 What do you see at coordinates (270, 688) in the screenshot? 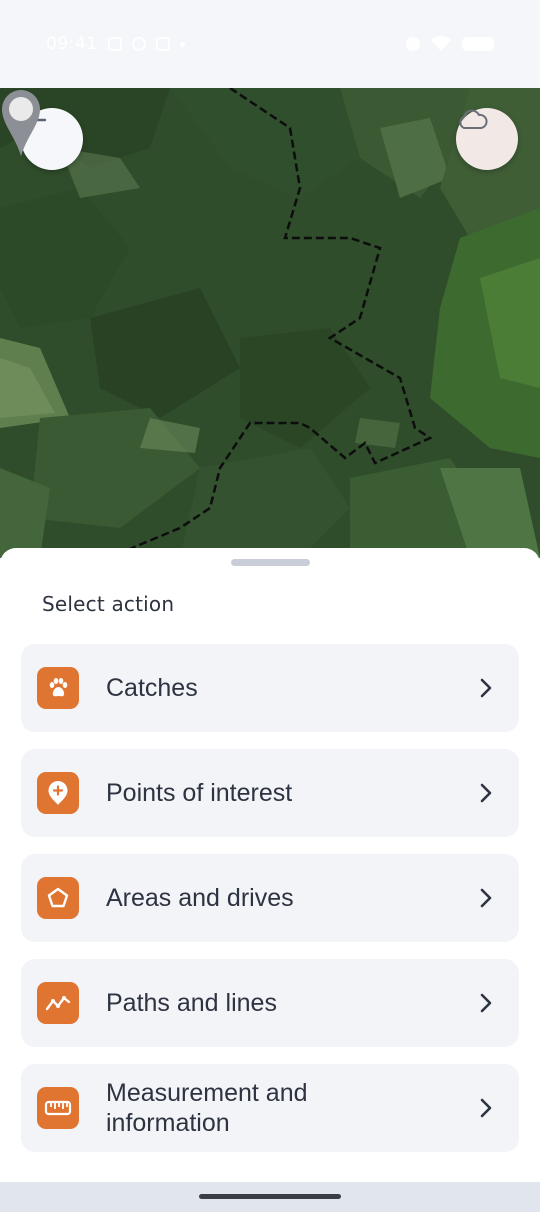
I see `action-catches: Catches` at bounding box center [270, 688].